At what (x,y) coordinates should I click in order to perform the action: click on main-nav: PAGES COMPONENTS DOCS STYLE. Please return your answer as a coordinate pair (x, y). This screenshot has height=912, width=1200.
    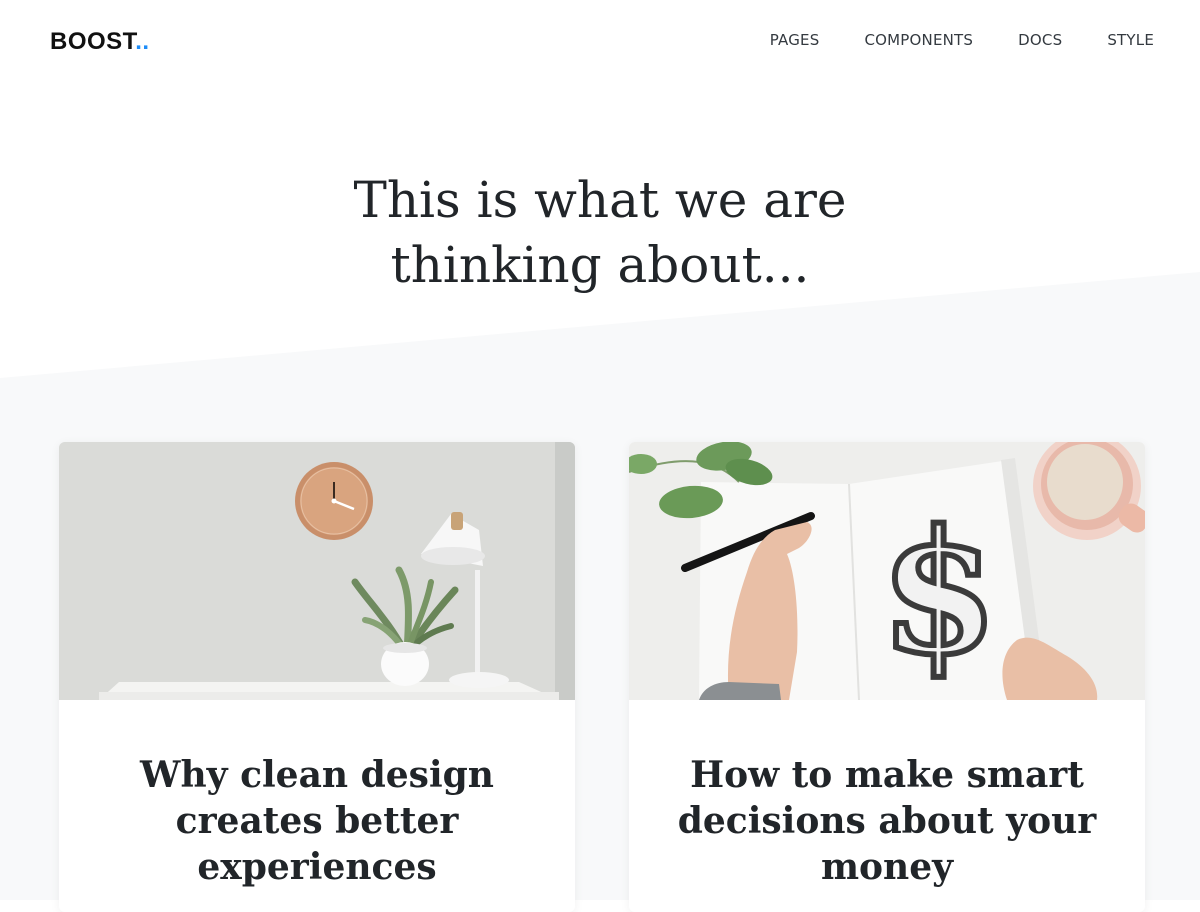
    Looking at the image, I should click on (939, 40).